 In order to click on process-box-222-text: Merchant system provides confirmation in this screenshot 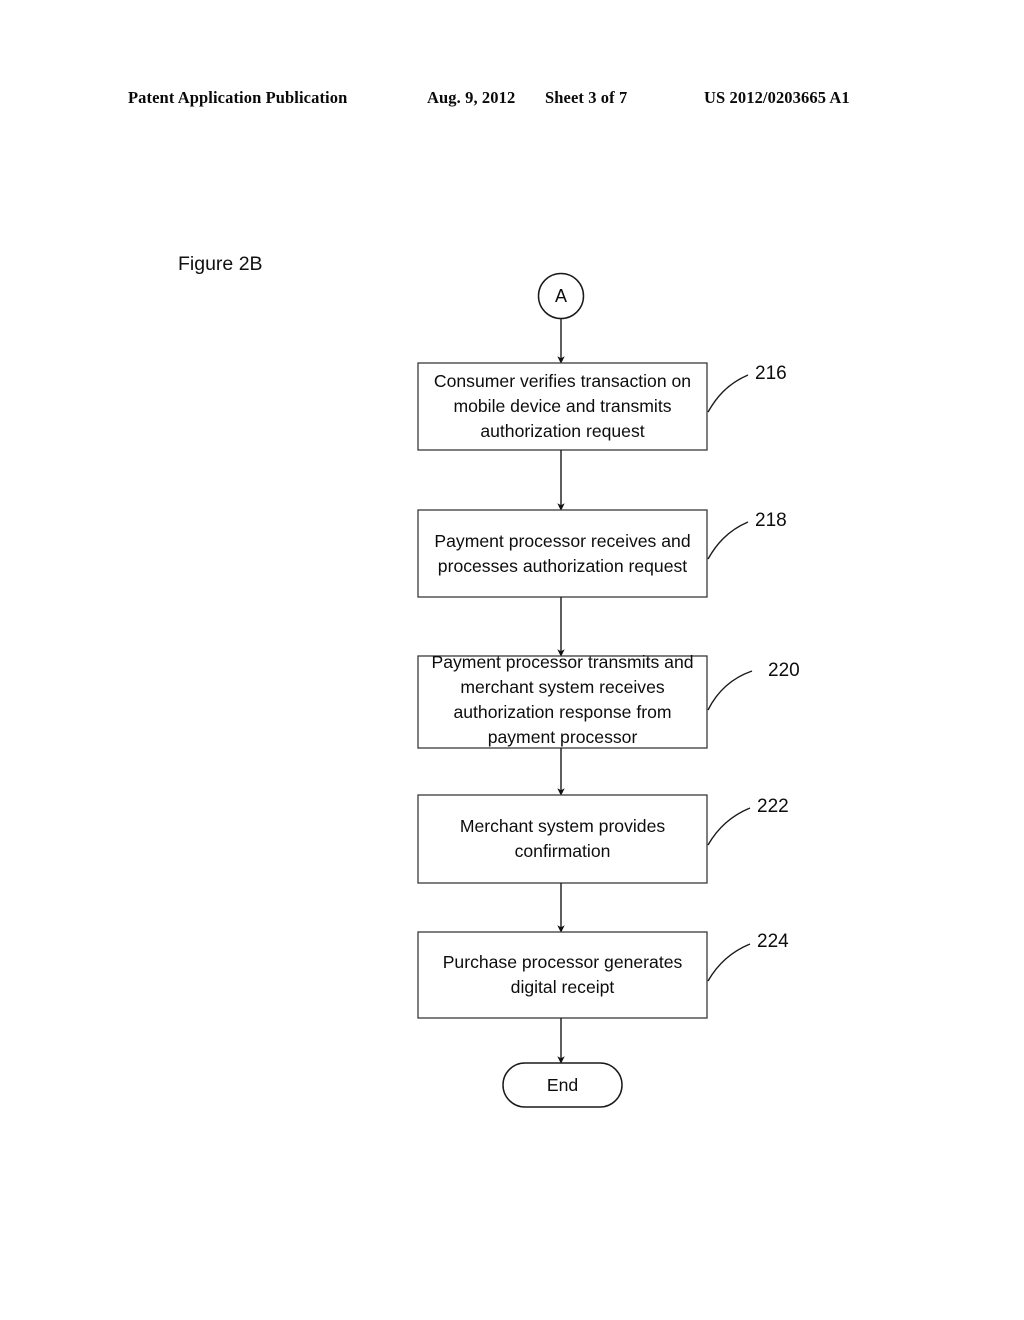, I will do `click(562, 838)`.